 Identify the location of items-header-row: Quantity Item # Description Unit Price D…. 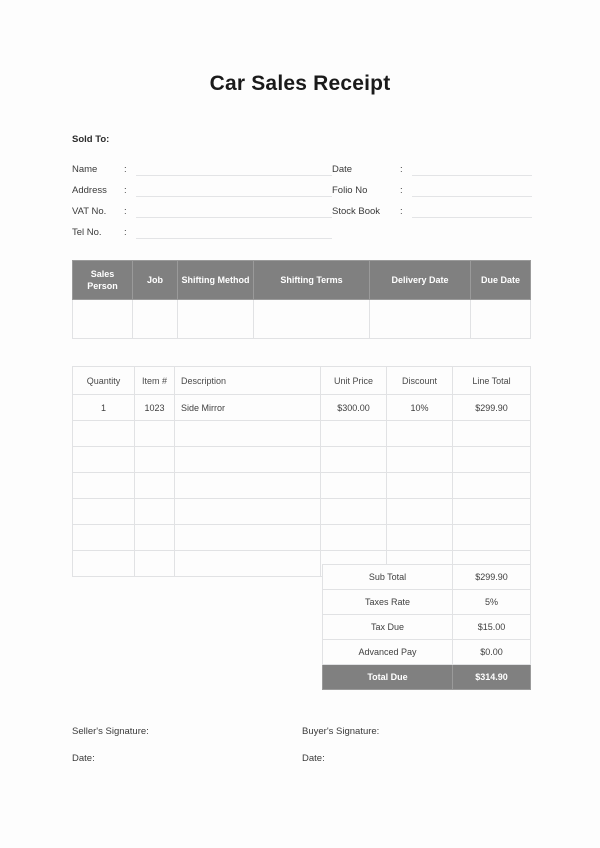
(301, 380).